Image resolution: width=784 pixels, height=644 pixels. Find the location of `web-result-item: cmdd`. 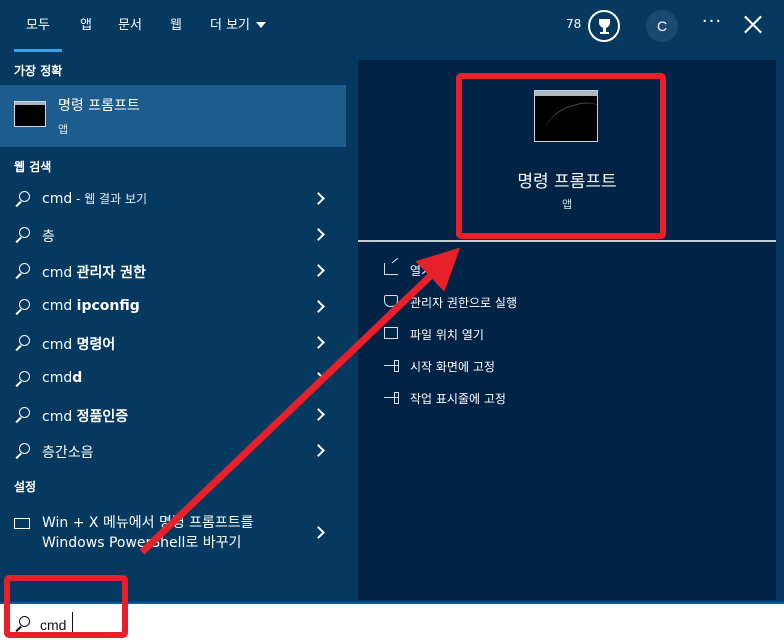

web-result-item: cmdd is located at coordinates (173, 379).